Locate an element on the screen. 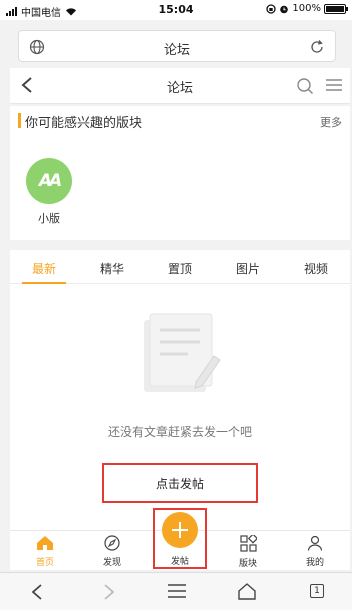  bottom-nav: 首页 发现 发帖 版块 我的 is located at coordinates (180, 539).